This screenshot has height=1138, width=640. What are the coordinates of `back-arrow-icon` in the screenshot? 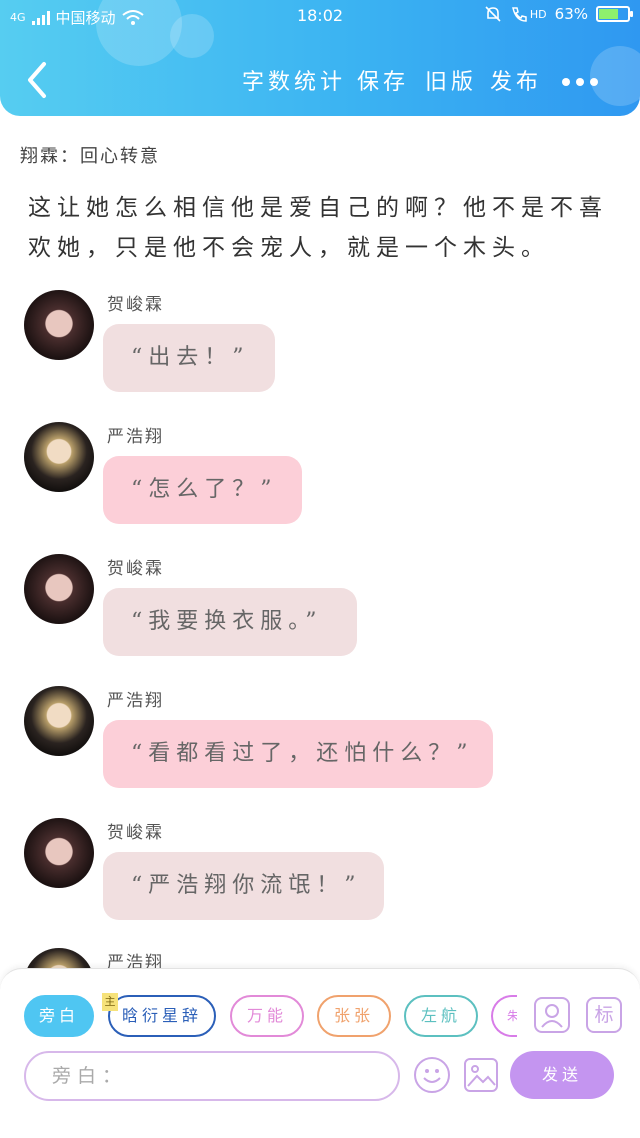 It's located at (37, 80).